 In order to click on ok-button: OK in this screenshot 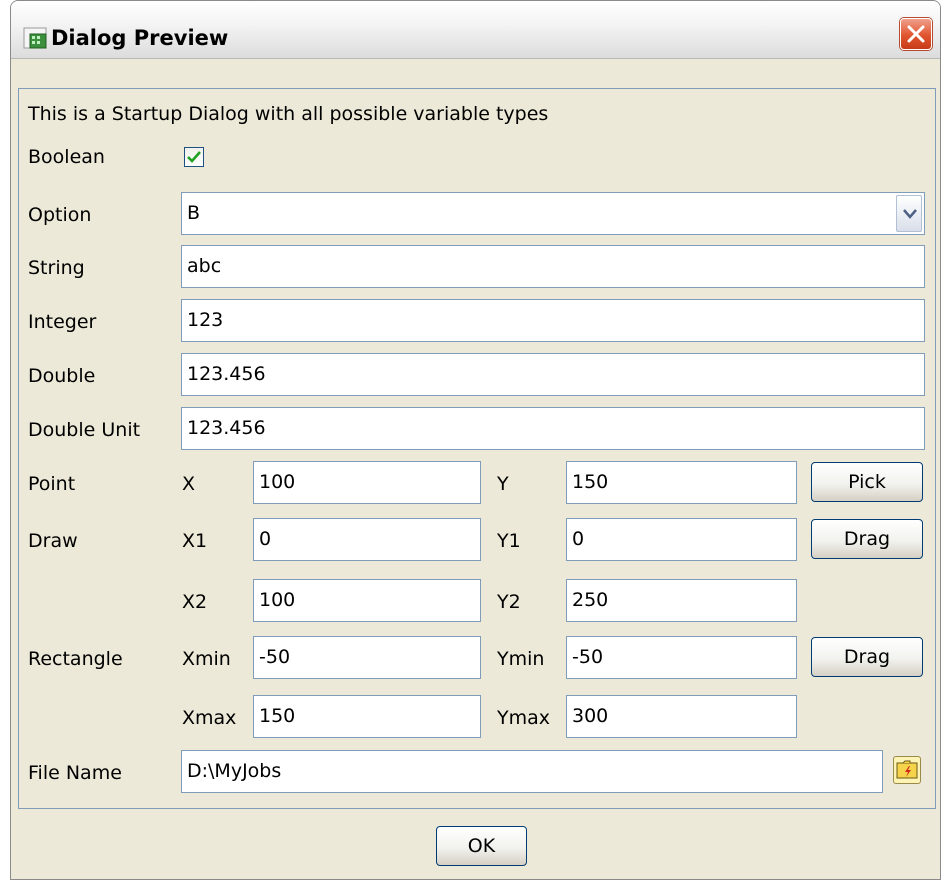, I will do `click(481, 846)`.